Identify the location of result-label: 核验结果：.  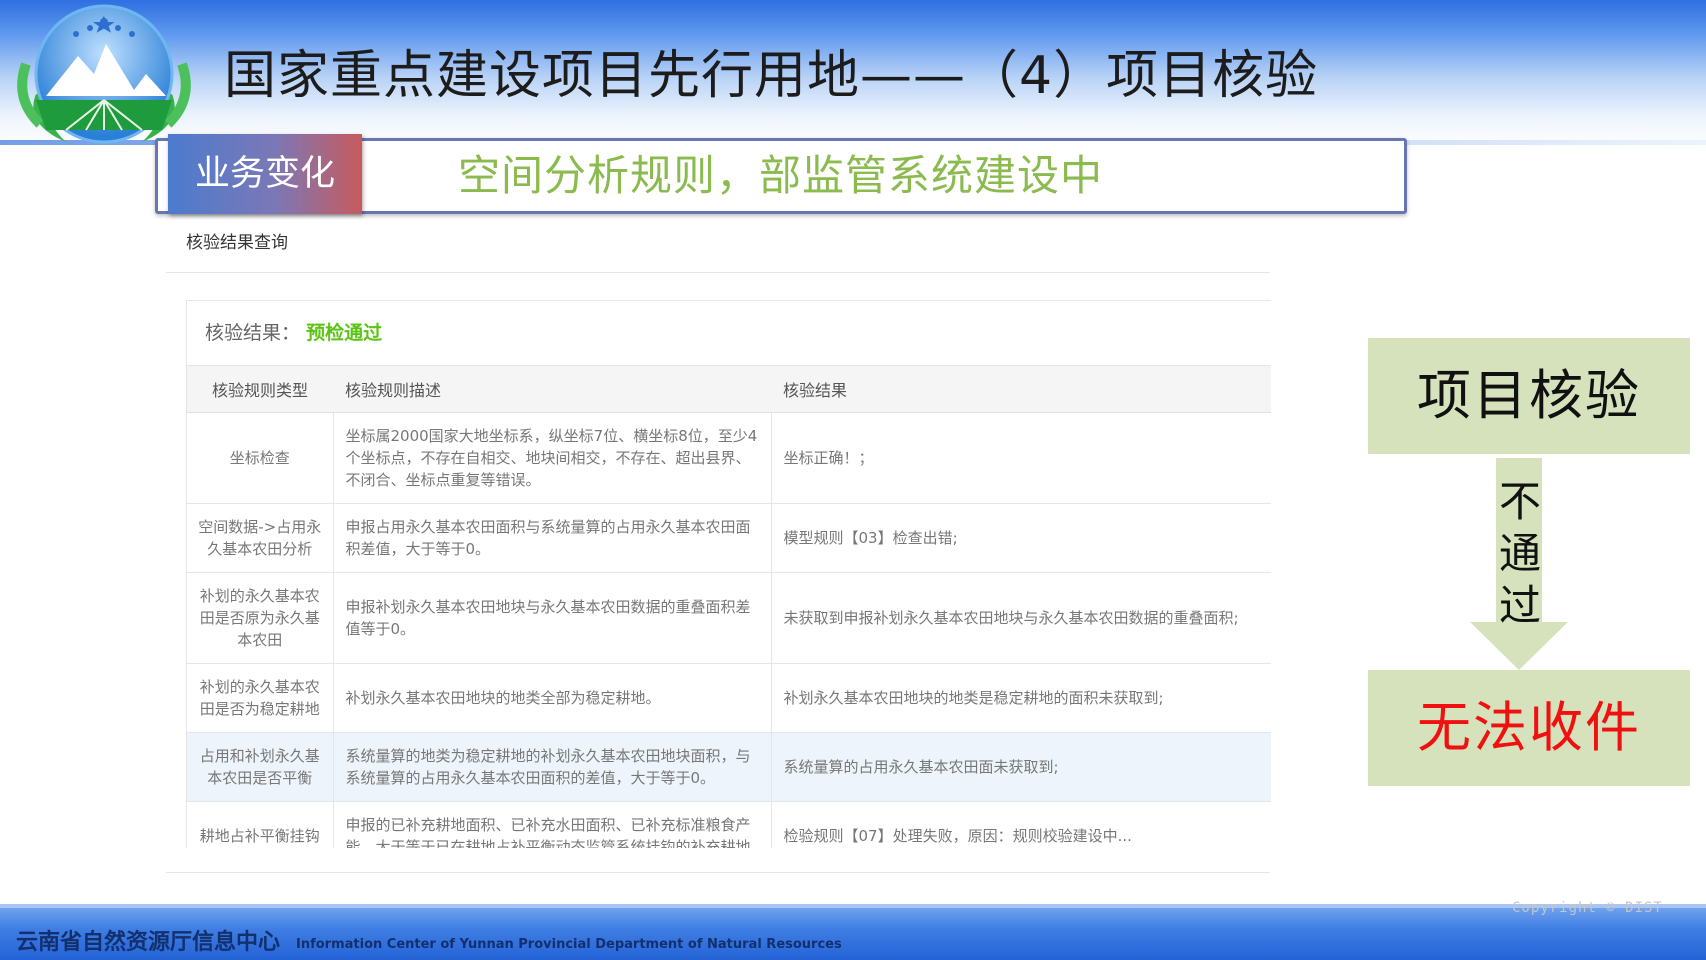
(253, 333).